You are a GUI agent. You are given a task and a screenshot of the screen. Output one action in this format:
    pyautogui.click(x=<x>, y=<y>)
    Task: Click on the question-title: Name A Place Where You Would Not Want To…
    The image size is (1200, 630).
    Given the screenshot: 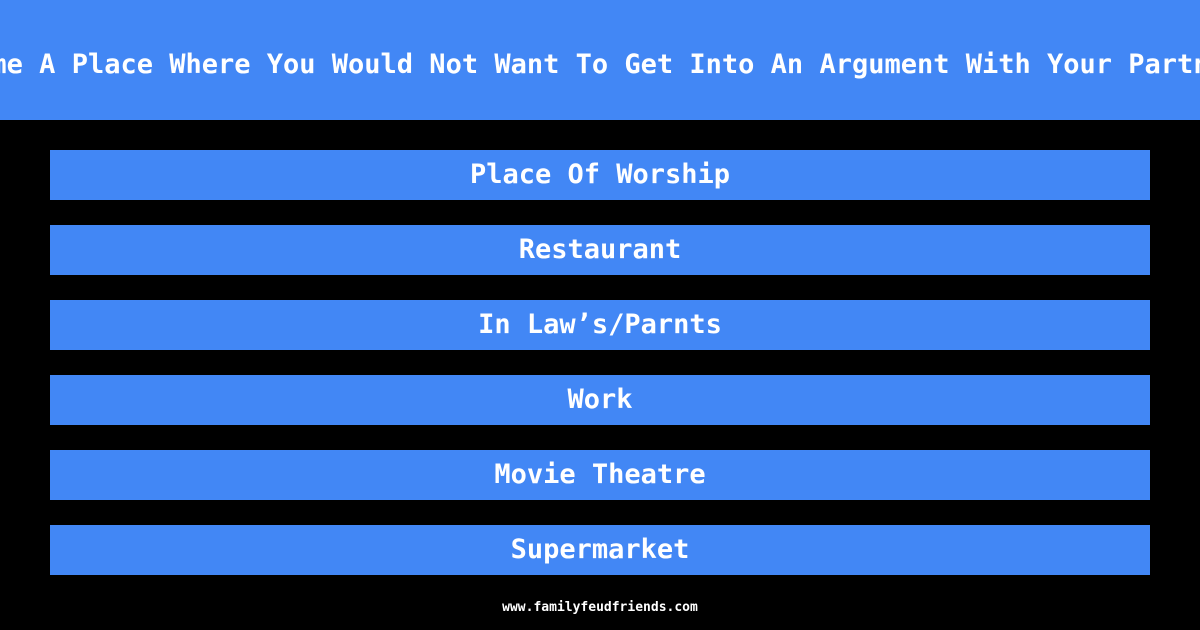 What is the action you would take?
    pyautogui.click(x=600, y=64)
    